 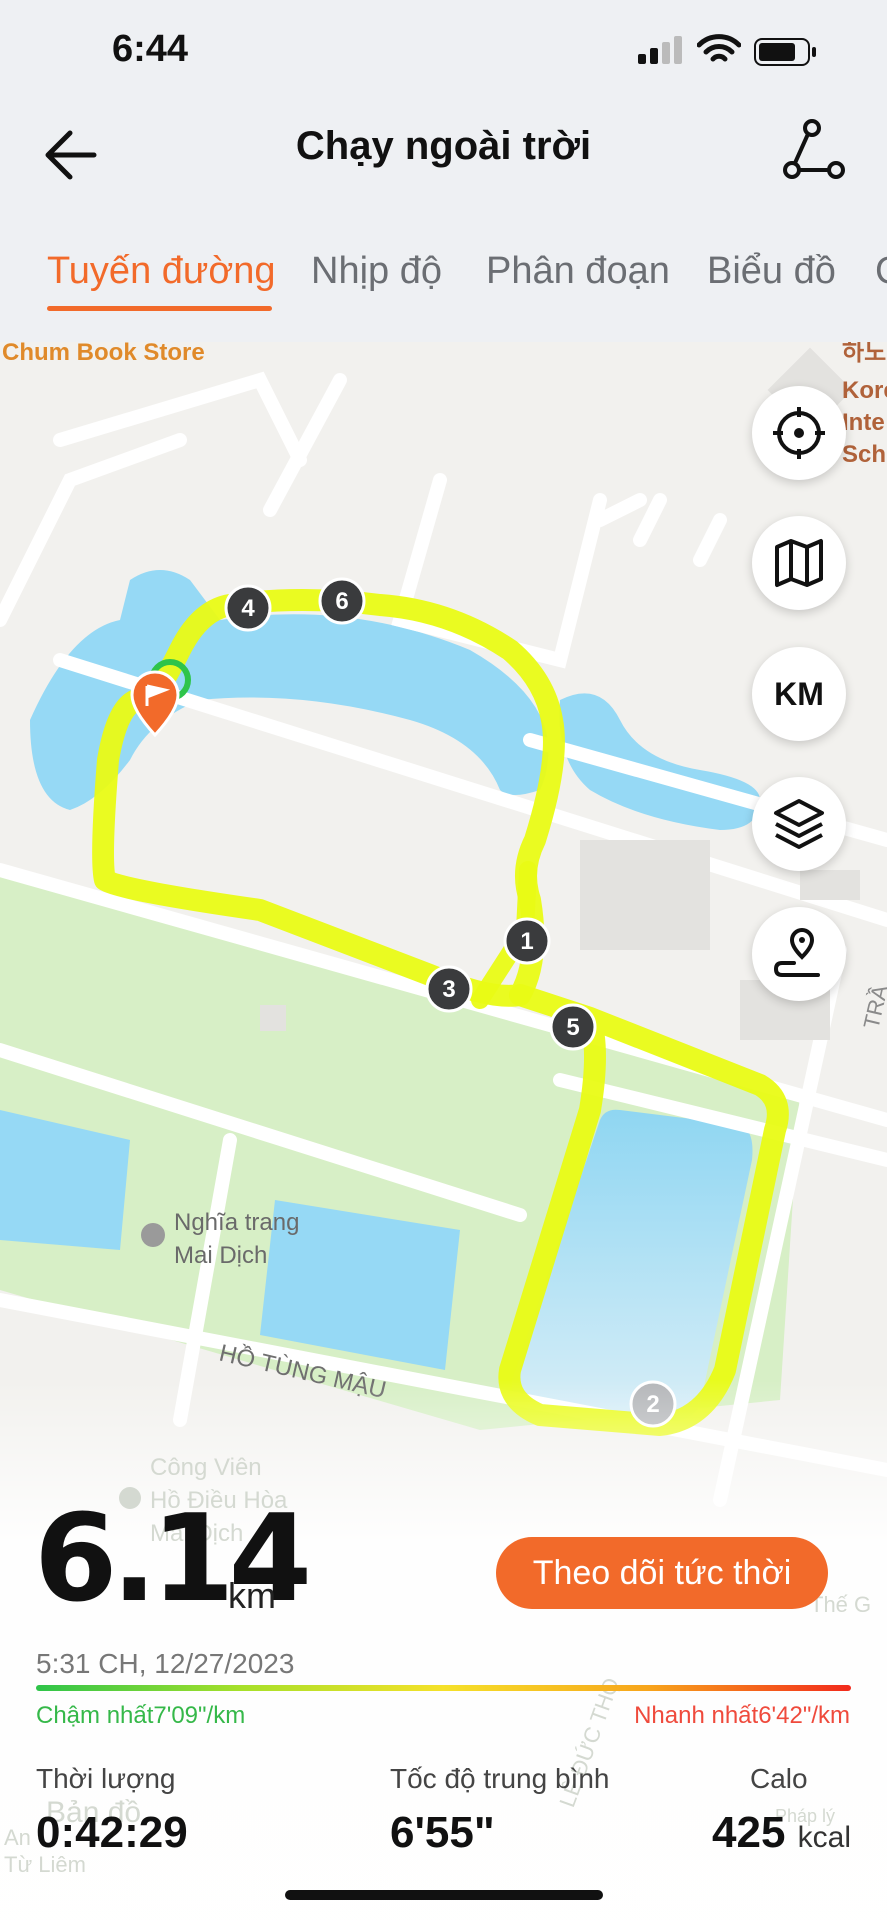 I want to click on avg-pace-value: 6'55", so click(x=442, y=1832).